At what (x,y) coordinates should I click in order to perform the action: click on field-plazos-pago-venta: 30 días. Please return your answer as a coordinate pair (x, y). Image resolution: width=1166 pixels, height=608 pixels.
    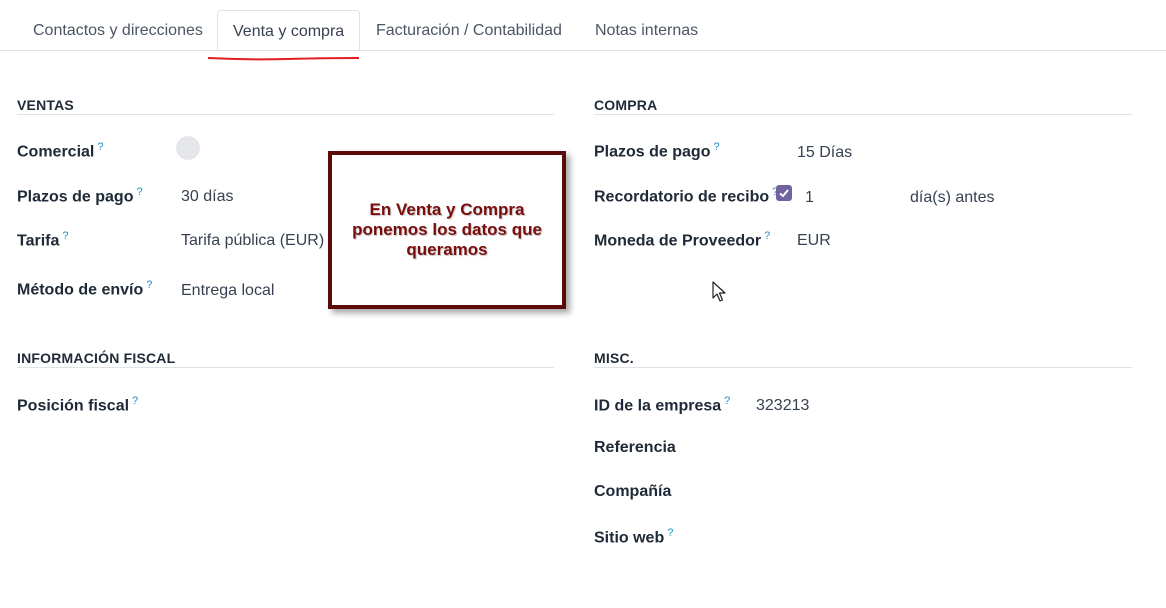
    Looking at the image, I should click on (207, 197).